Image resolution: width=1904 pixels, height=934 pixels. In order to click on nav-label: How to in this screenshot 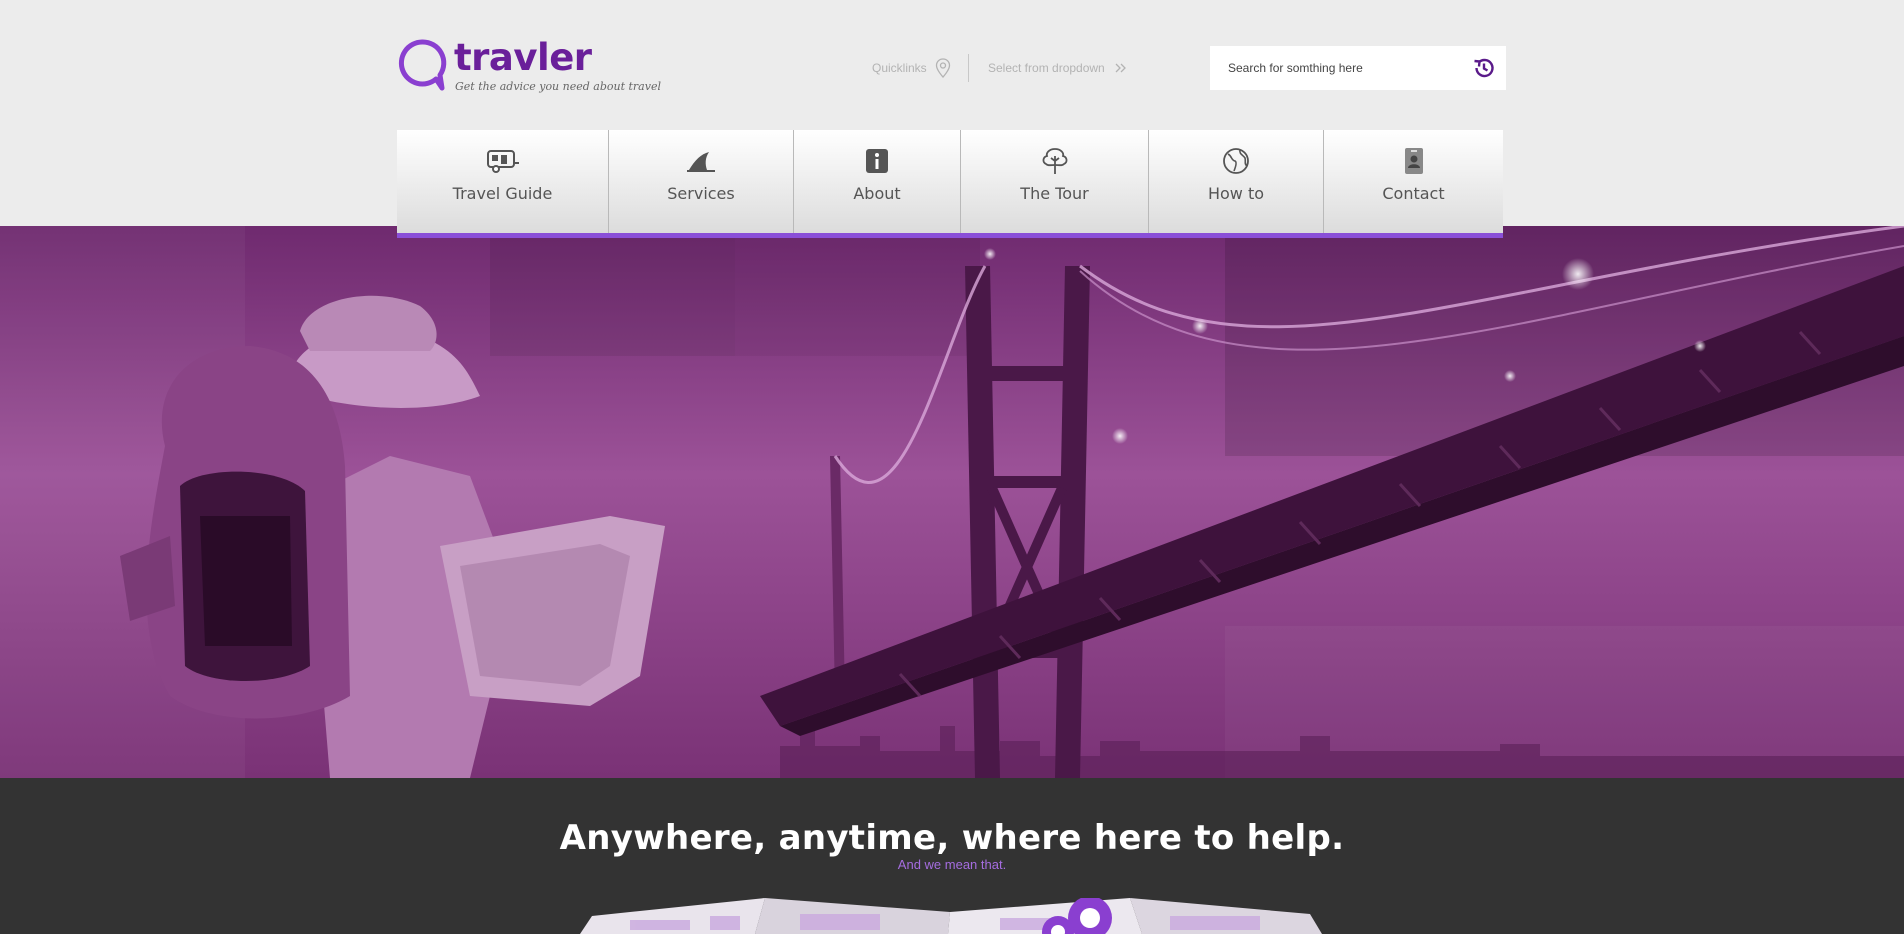, I will do `click(1236, 193)`.